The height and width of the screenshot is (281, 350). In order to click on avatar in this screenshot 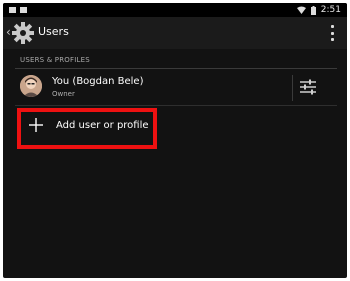, I will do `click(31, 86)`.